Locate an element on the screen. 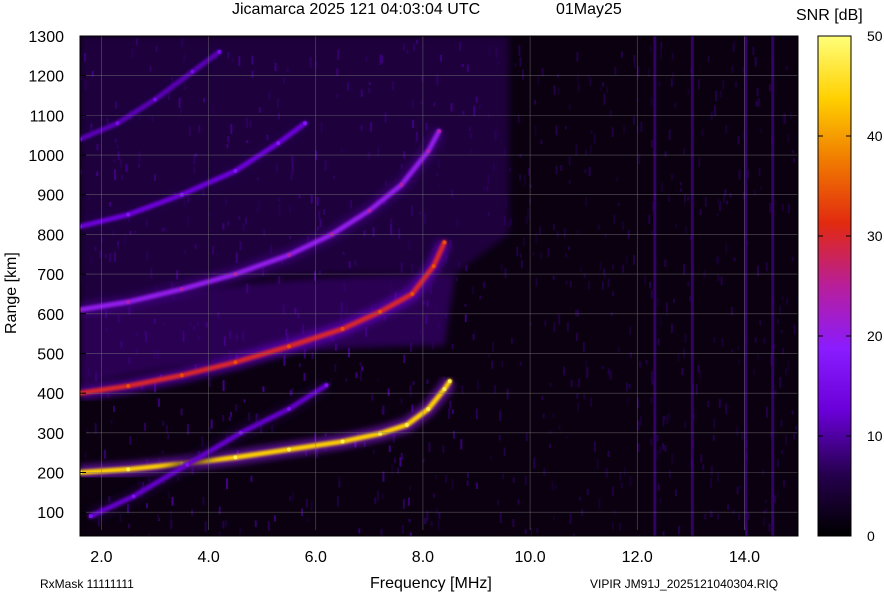 The image size is (884, 595). y-axis-label: Range [km] is located at coordinates (11, 293).